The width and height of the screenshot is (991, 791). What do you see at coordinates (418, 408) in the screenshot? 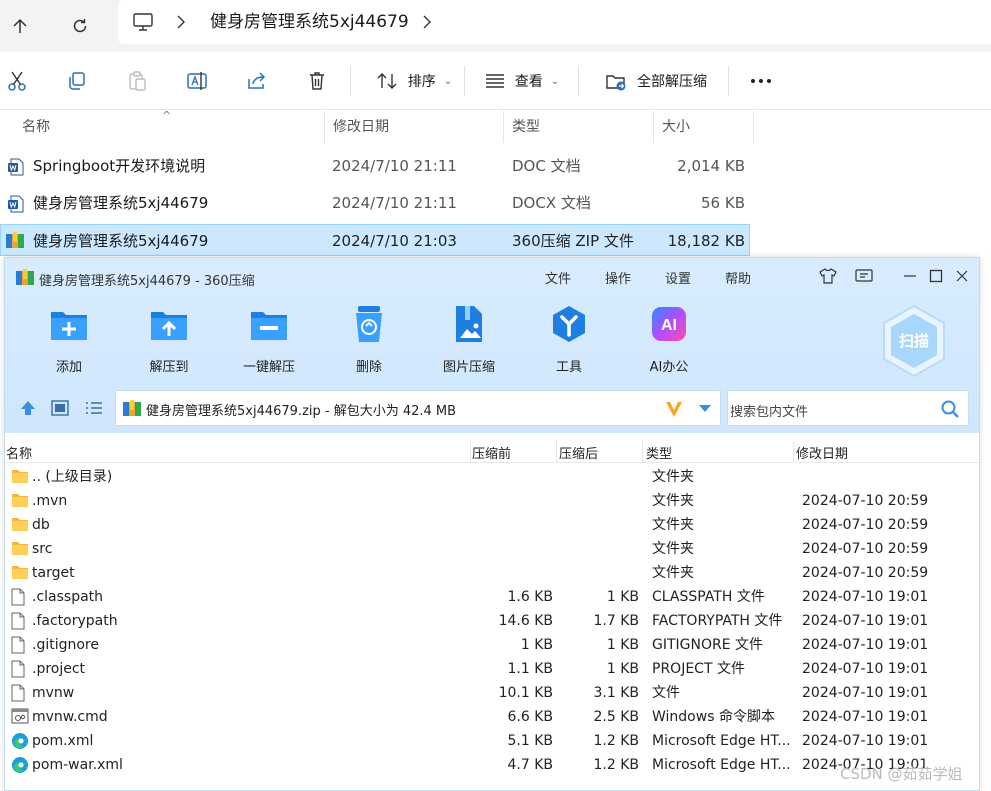
I see `archive-path-bar: 健身房管理系统5xj44679.zip - 解包大小为 42.4 MB` at bounding box center [418, 408].